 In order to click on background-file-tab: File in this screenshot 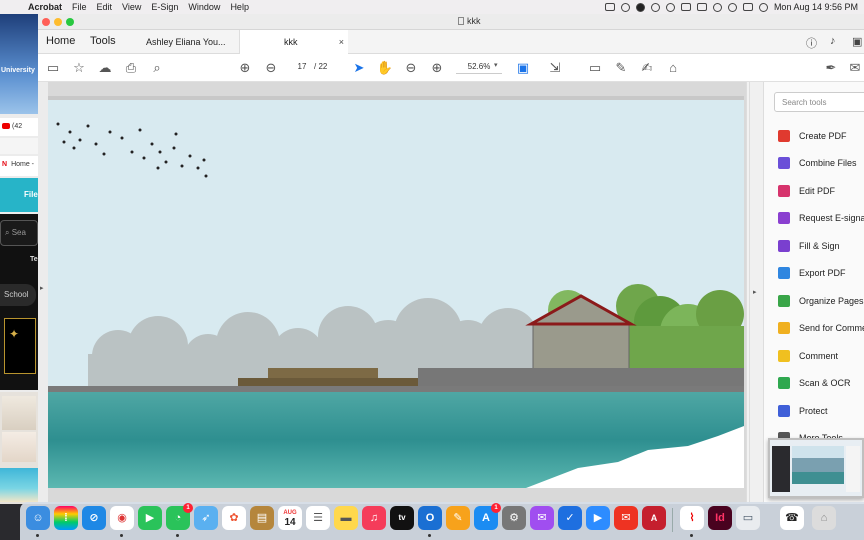, I will do `click(19, 195)`.